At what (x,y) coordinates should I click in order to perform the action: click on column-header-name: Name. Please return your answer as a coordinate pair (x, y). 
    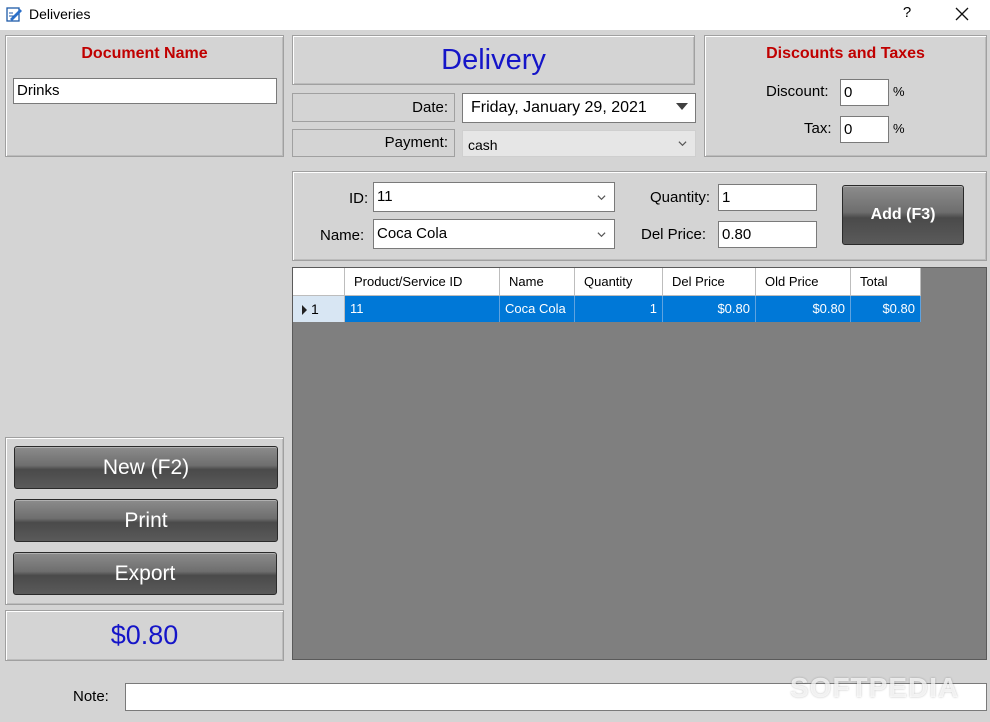
    Looking at the image, I should click on (537, 282).